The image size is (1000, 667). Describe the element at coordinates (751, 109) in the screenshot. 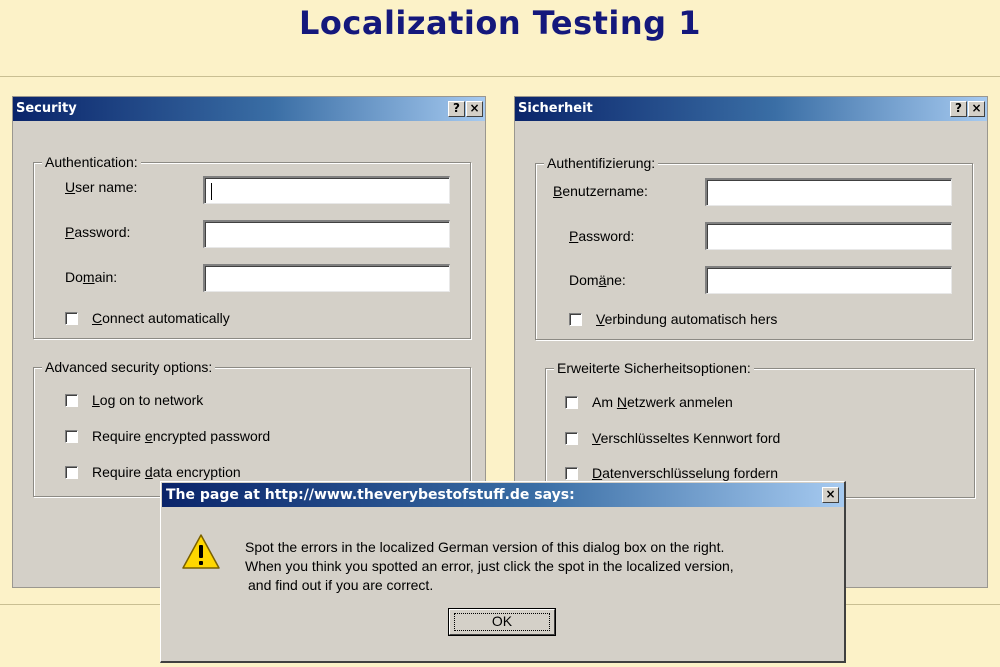

I see `dialog-titlebar: Sicherheit ? ×` at that location.